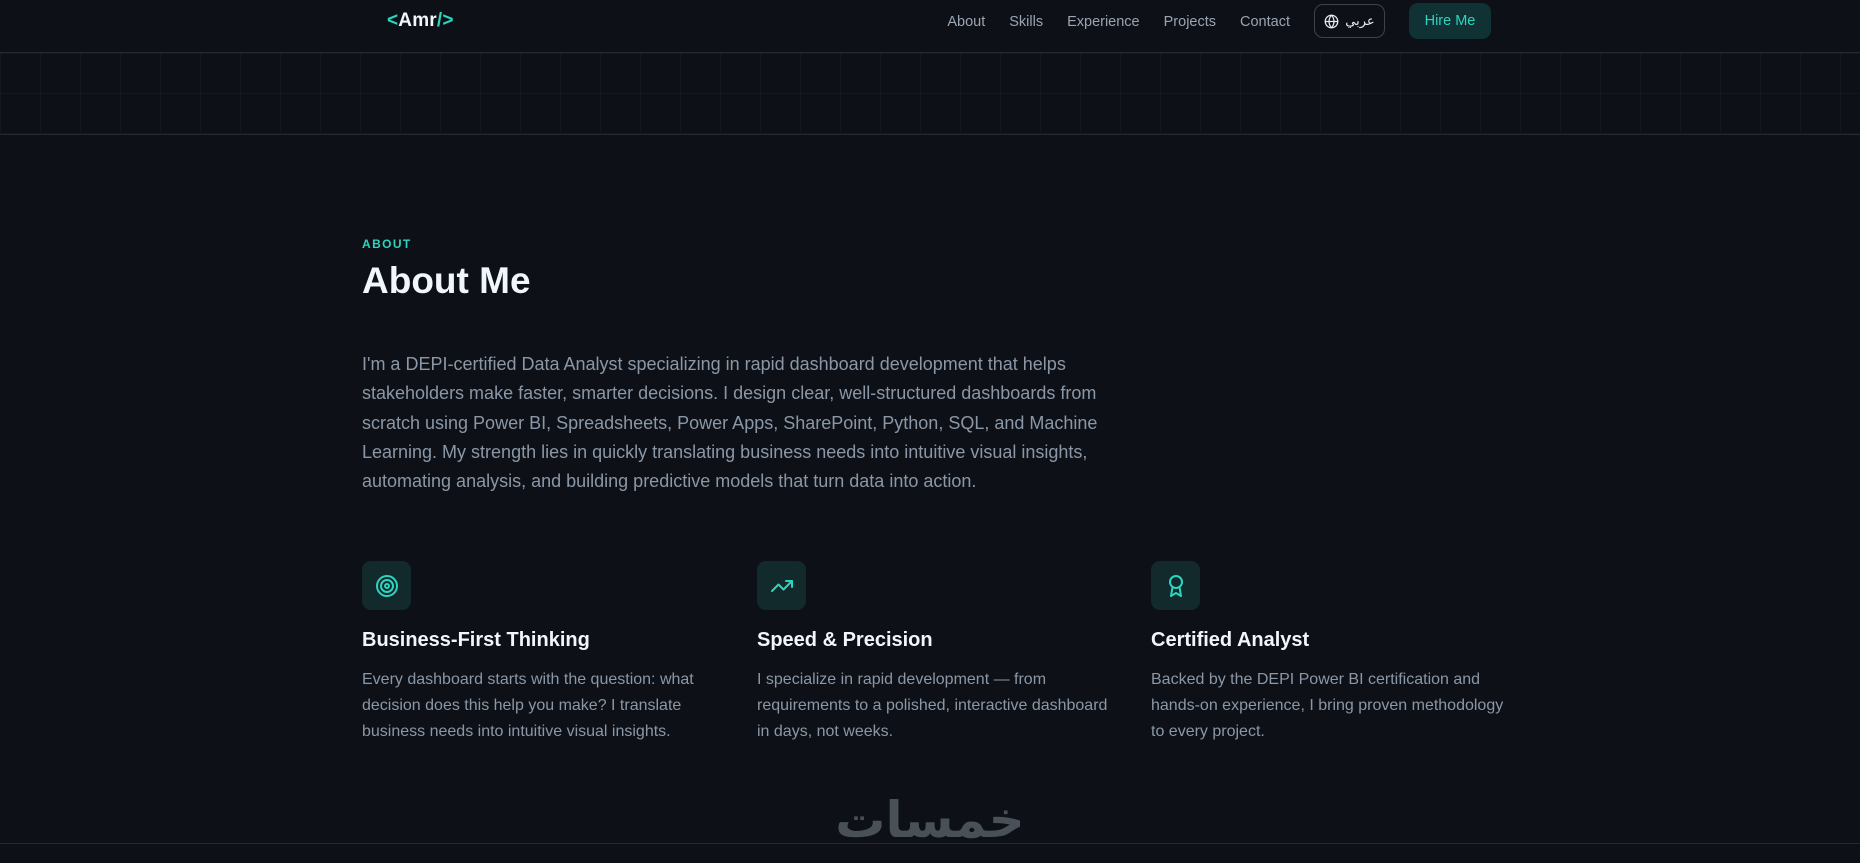 The height and width of the screenshot is (863, 1860). I want to click on hero-grid-band, so click(930, 94).